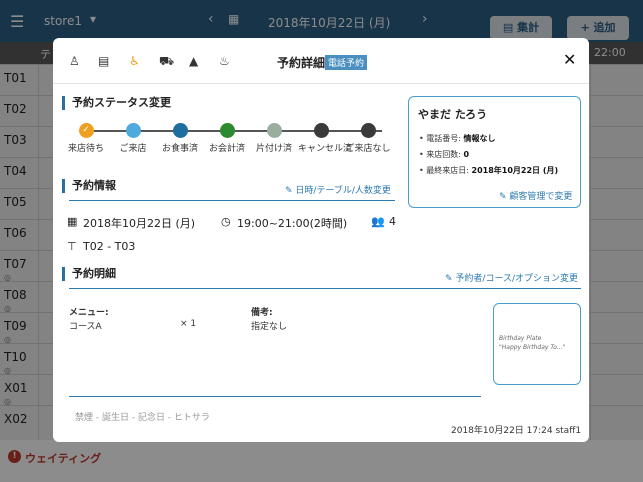  What do you see at coordinates (346, 62) in the screenshot?
I see `reservation-type-badge: 電話予約` at bounding box center [346, 62].